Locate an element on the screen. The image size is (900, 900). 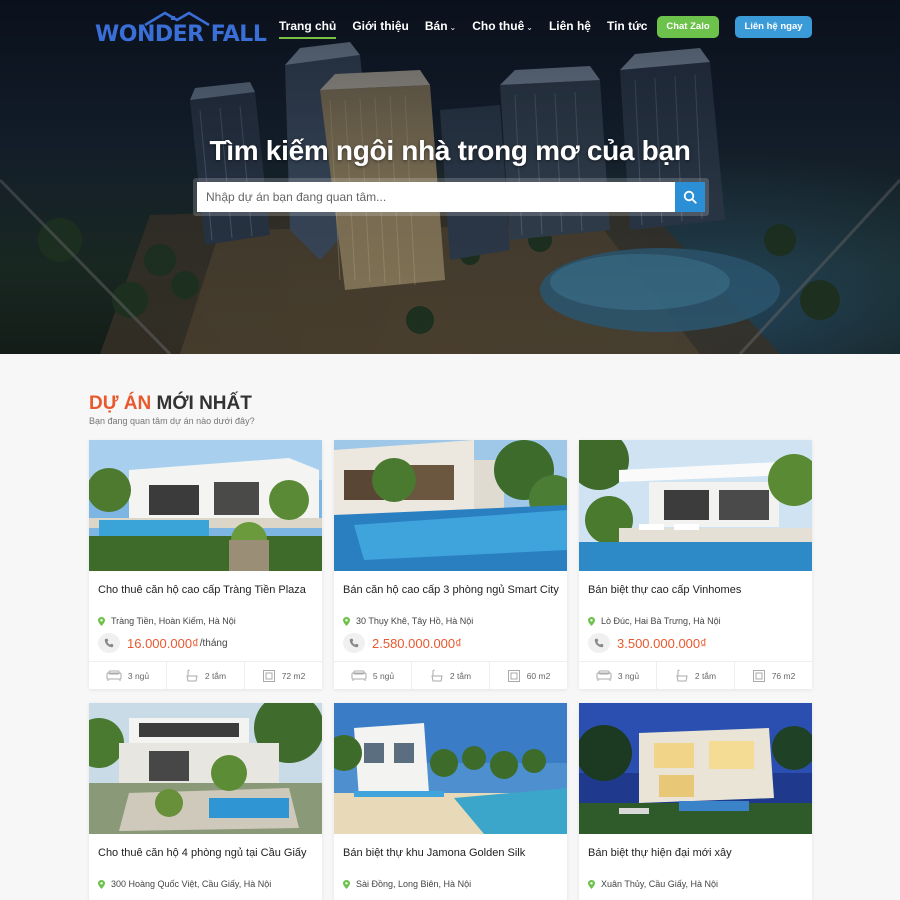
search-icon is located at coordinates (690, 197).